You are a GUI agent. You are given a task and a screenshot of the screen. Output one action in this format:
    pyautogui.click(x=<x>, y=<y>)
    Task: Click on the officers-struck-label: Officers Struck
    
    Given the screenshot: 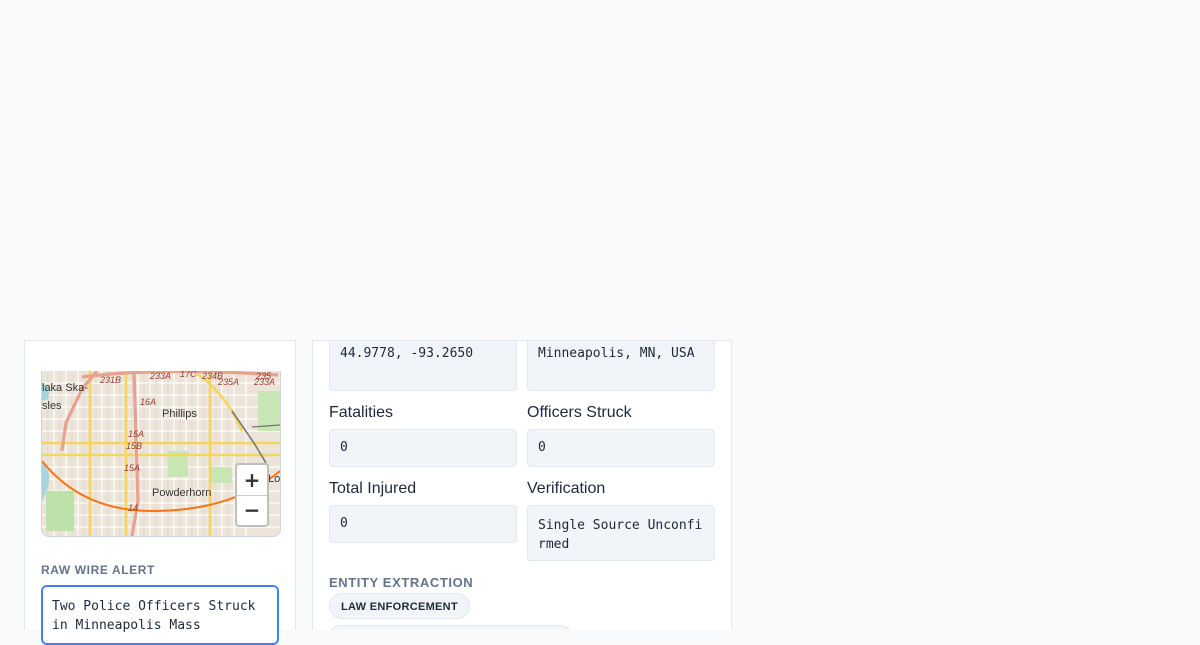 What is the action you would take?
    pyautogui.click(x=579, y=412)
    